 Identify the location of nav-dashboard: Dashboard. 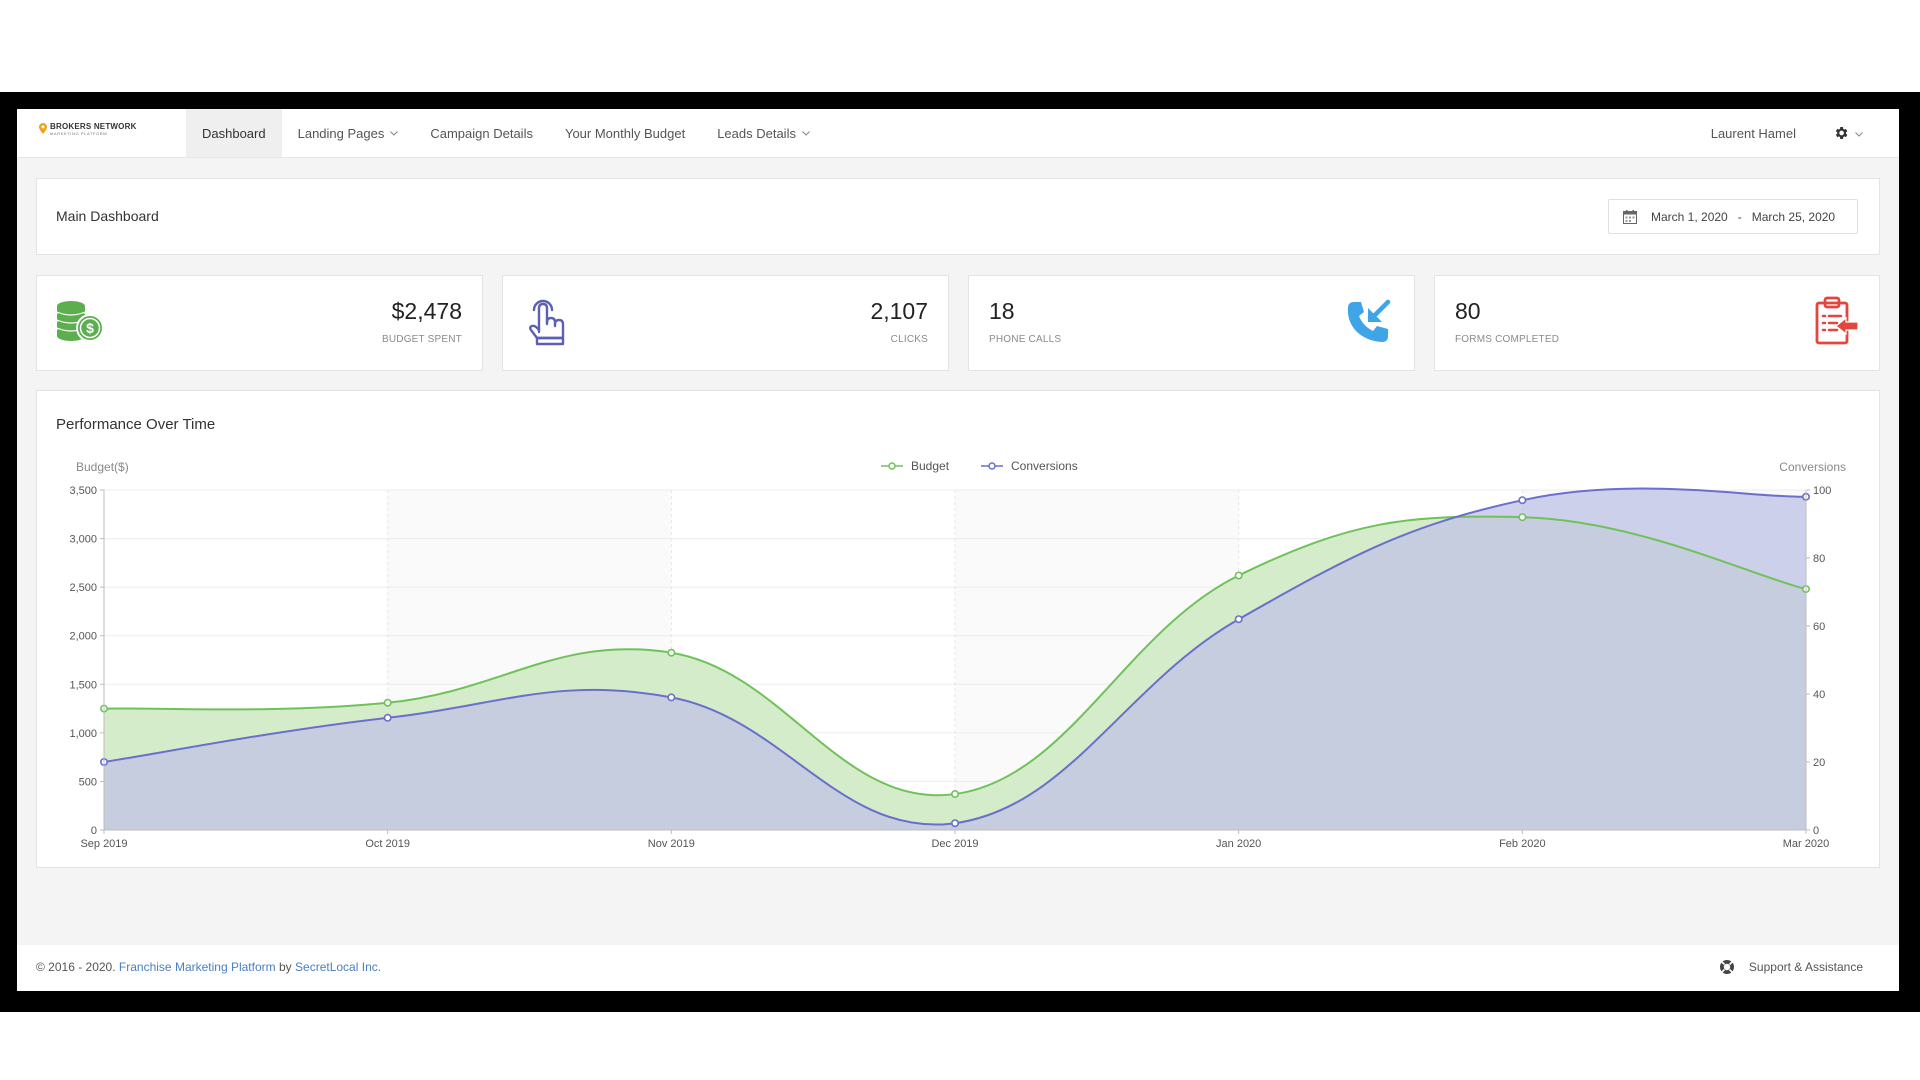
(234, 133).